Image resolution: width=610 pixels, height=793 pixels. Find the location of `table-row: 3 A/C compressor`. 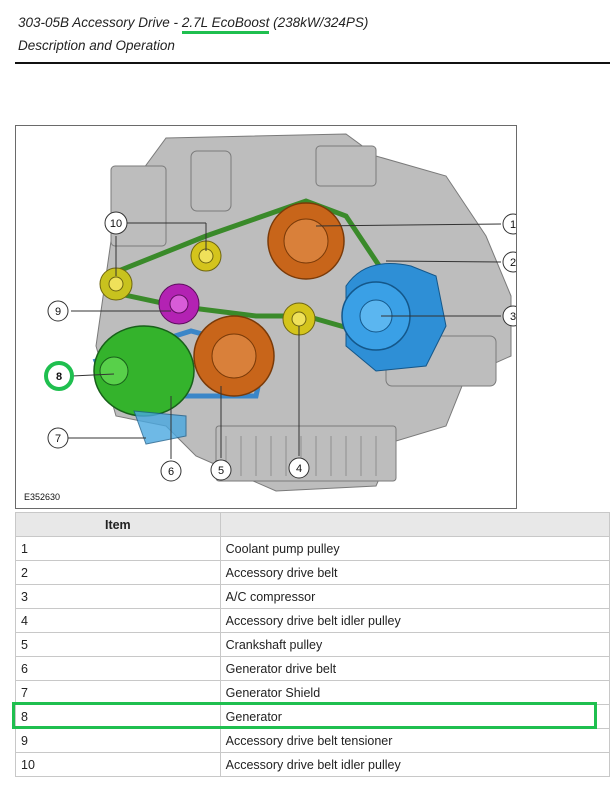

table-row: 3 A/C compressor is located at coordinates (312, 596).